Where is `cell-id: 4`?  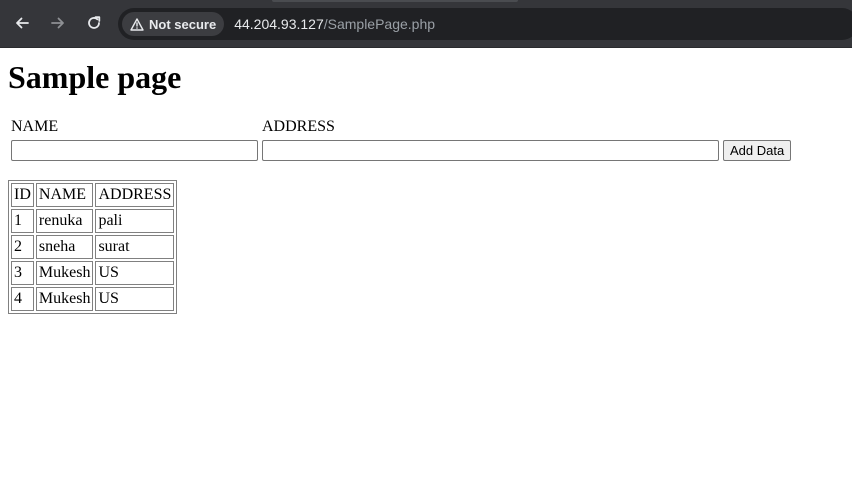
cell-id: 4 is located at coordinates (22, 299).